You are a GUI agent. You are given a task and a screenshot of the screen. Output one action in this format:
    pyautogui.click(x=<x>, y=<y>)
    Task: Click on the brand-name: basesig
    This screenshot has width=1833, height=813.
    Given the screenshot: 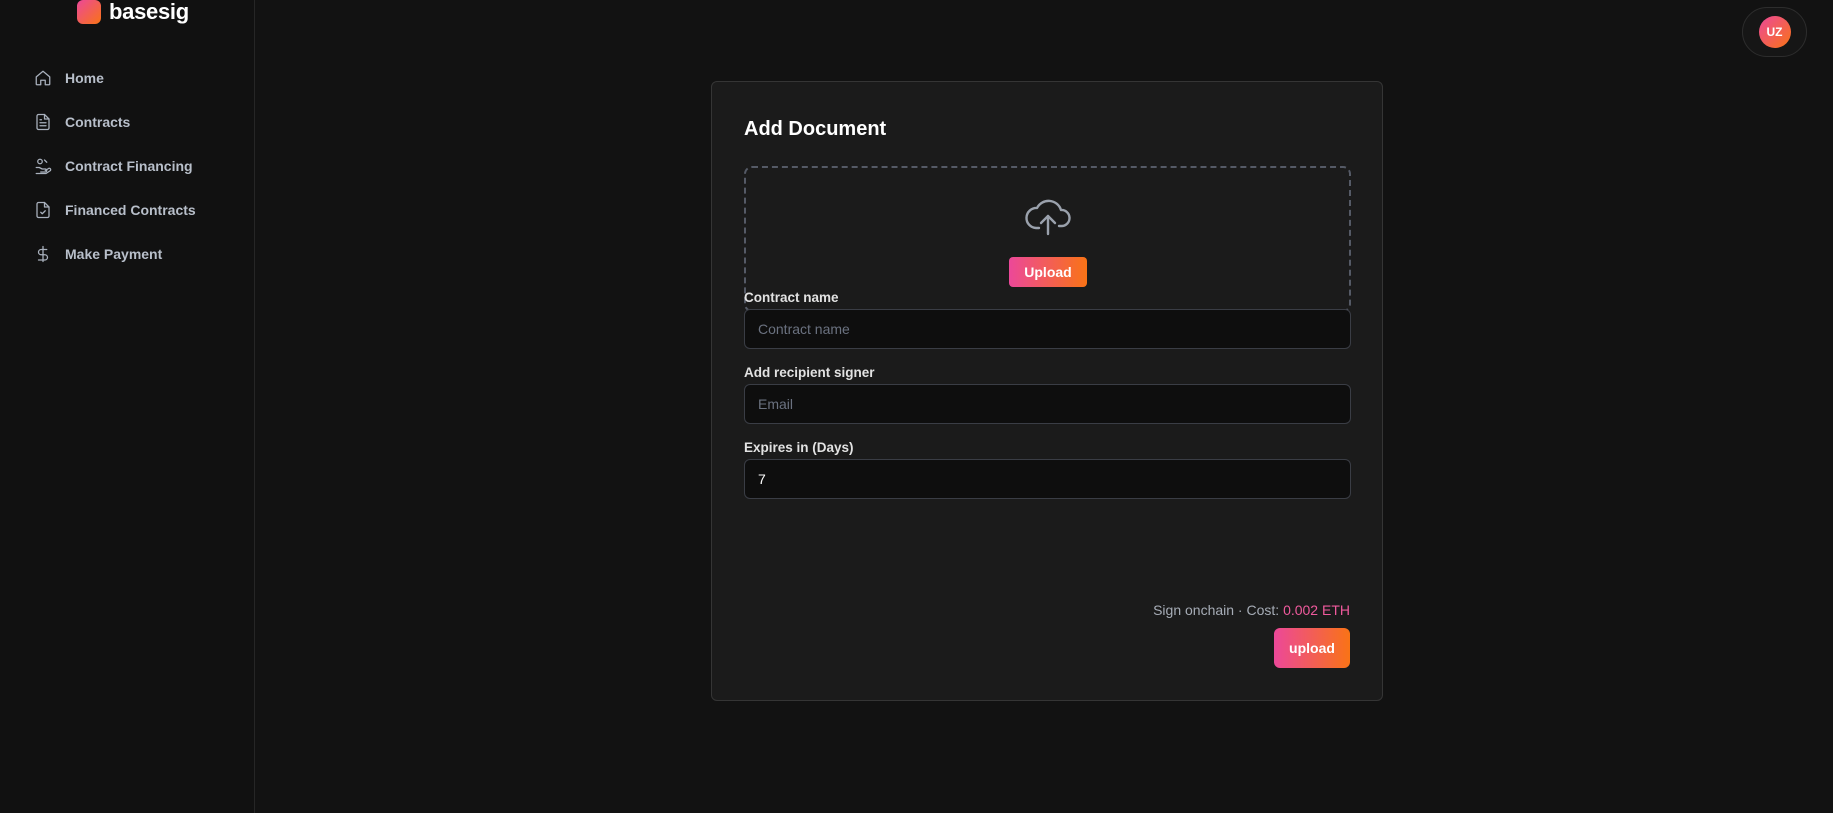 What is the action you would take?
    pyautogui.click(x=149, y=12)
    